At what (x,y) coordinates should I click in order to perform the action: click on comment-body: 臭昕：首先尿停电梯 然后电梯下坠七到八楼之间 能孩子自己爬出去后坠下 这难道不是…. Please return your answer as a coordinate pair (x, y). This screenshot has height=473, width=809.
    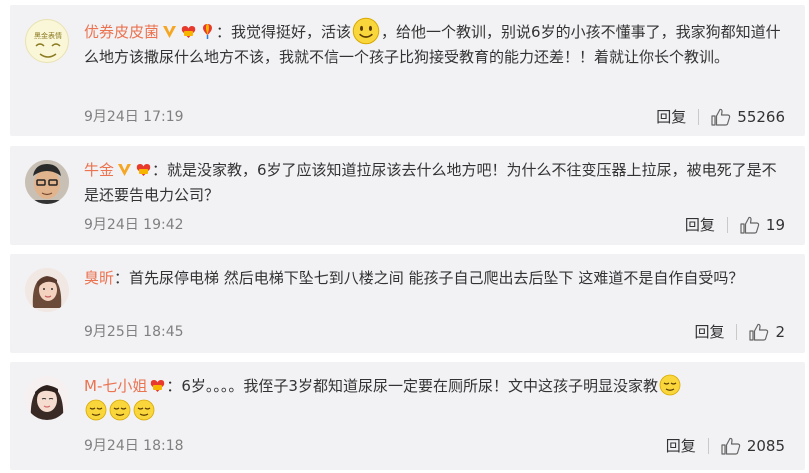
    Looking at the image, I should click on (434, 278).